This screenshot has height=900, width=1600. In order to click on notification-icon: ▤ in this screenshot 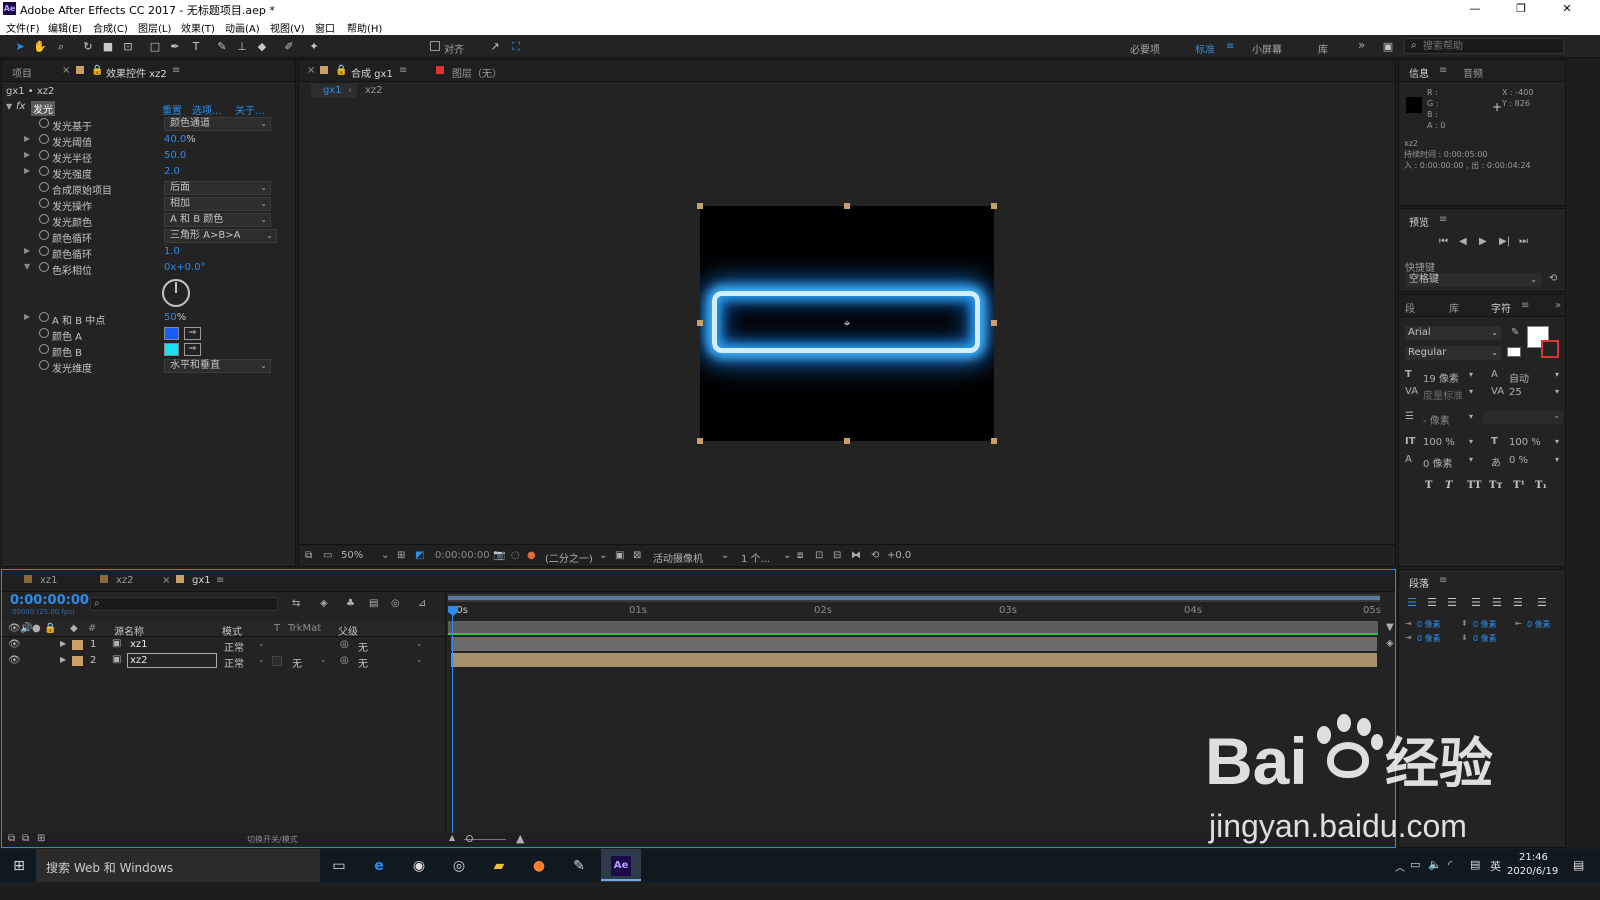, I will do `click(1475, 864)`.